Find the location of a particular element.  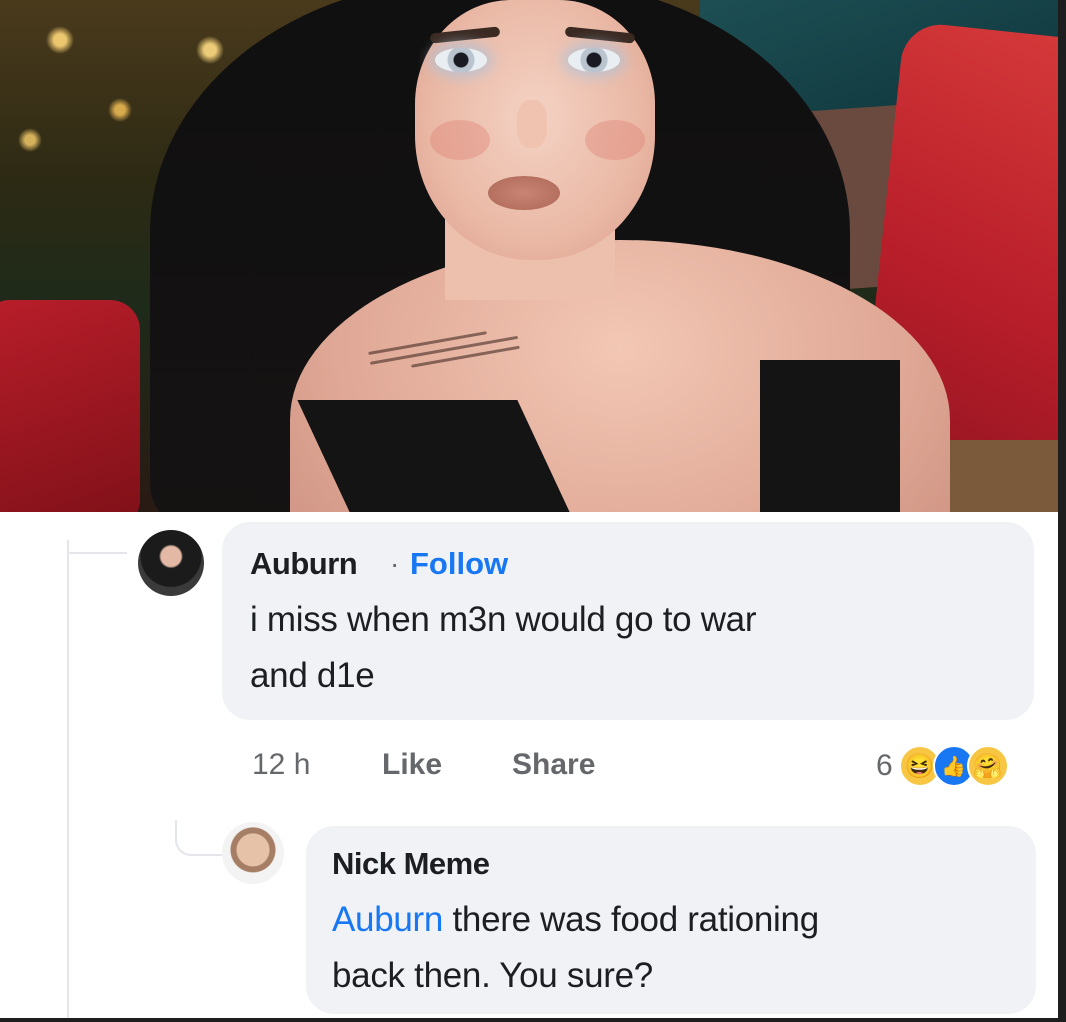

comment-timestamp: 12 h is located at coordinates (281, 765).